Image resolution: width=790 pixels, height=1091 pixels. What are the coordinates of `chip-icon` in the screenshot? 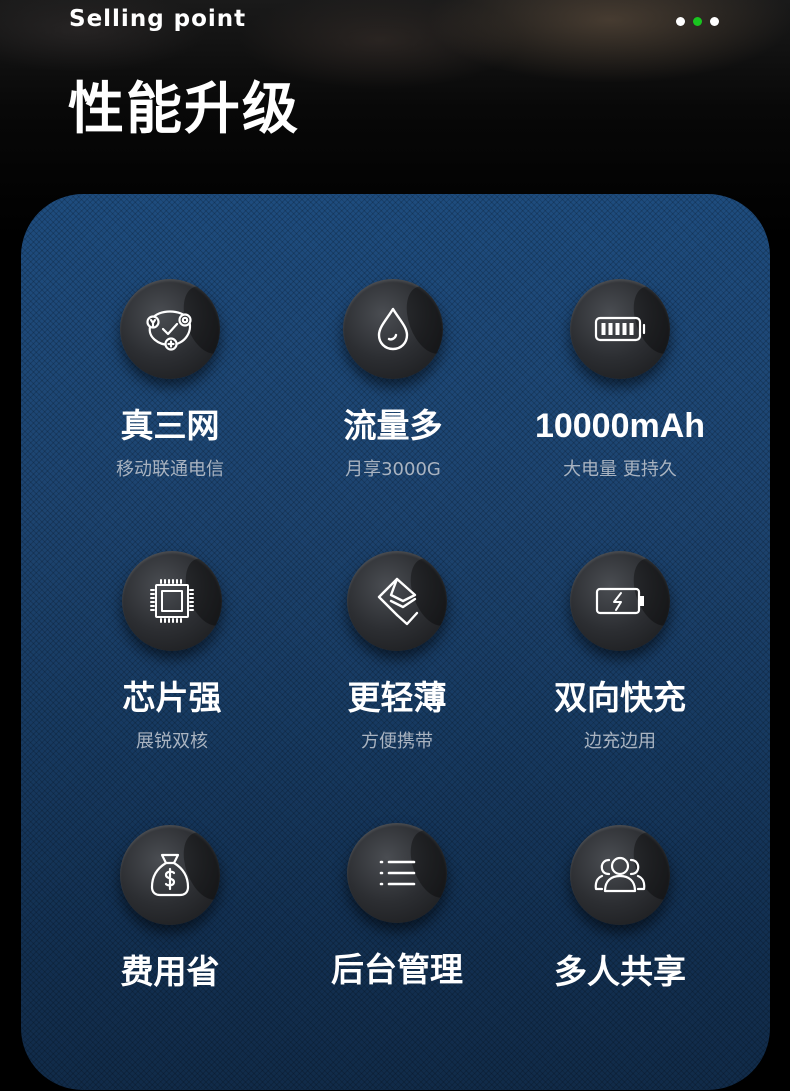 It's located at (172, 601).